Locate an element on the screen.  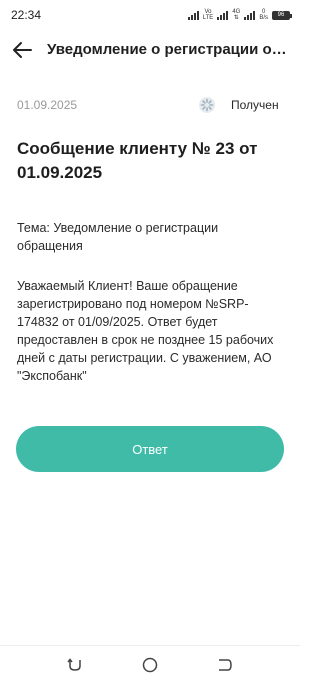
back-button is located at coordinates (23, 50).